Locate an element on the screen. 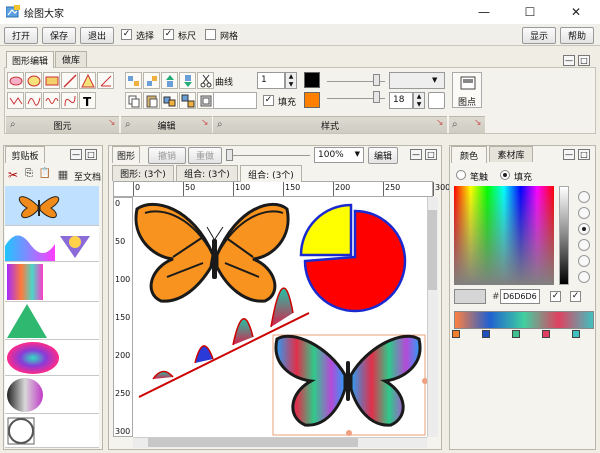 This screenshot has height=453, width=600. triangle-tool-icon is located at coordinates (87, 80).